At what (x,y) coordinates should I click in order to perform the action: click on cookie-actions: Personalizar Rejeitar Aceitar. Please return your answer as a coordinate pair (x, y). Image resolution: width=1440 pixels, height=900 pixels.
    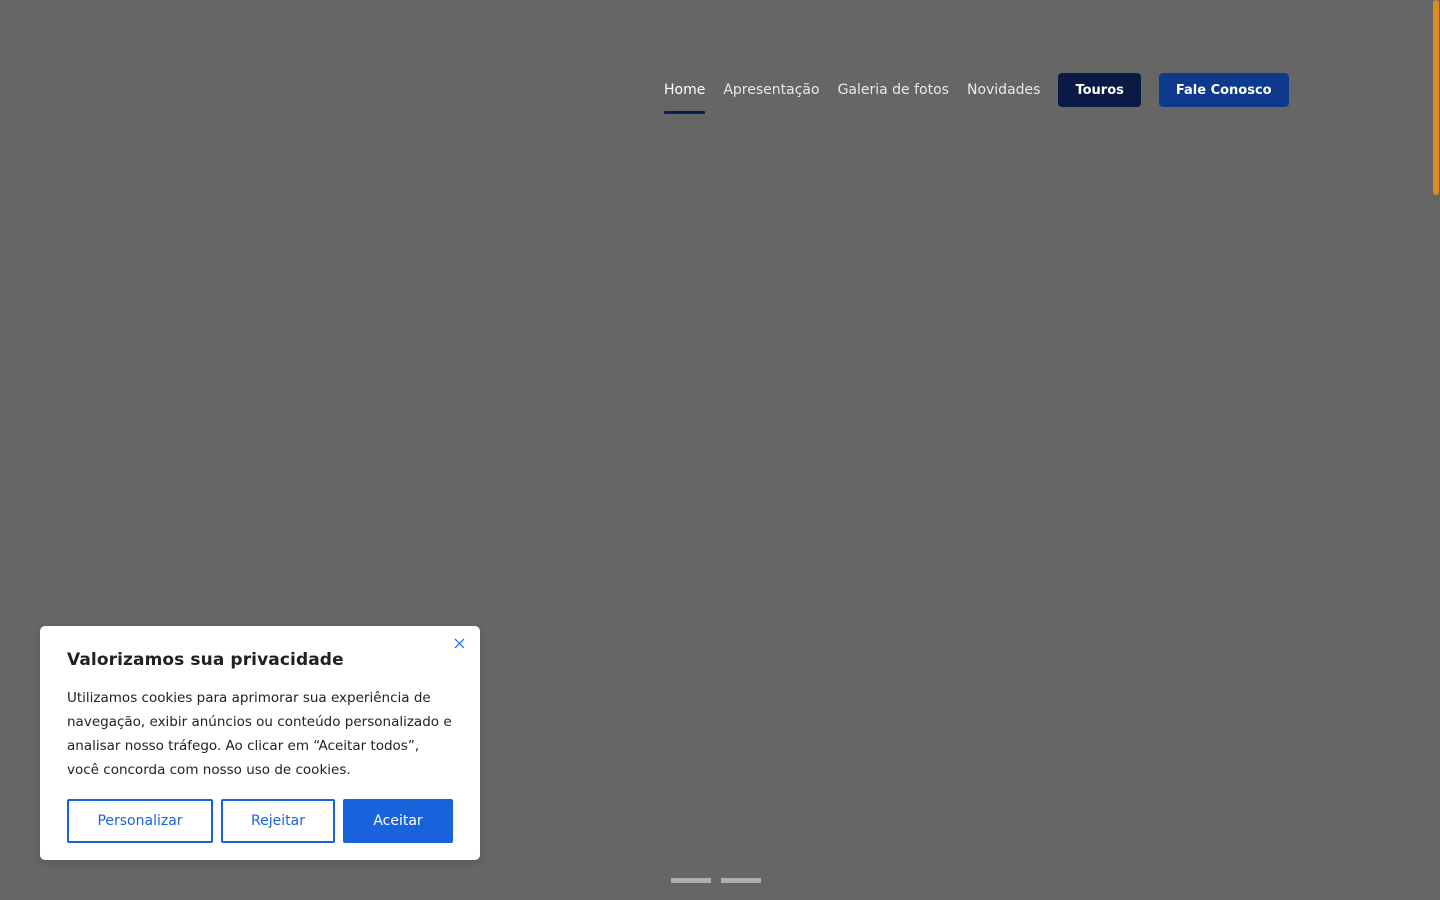
    Looking at the image, I should click on (260, 821).